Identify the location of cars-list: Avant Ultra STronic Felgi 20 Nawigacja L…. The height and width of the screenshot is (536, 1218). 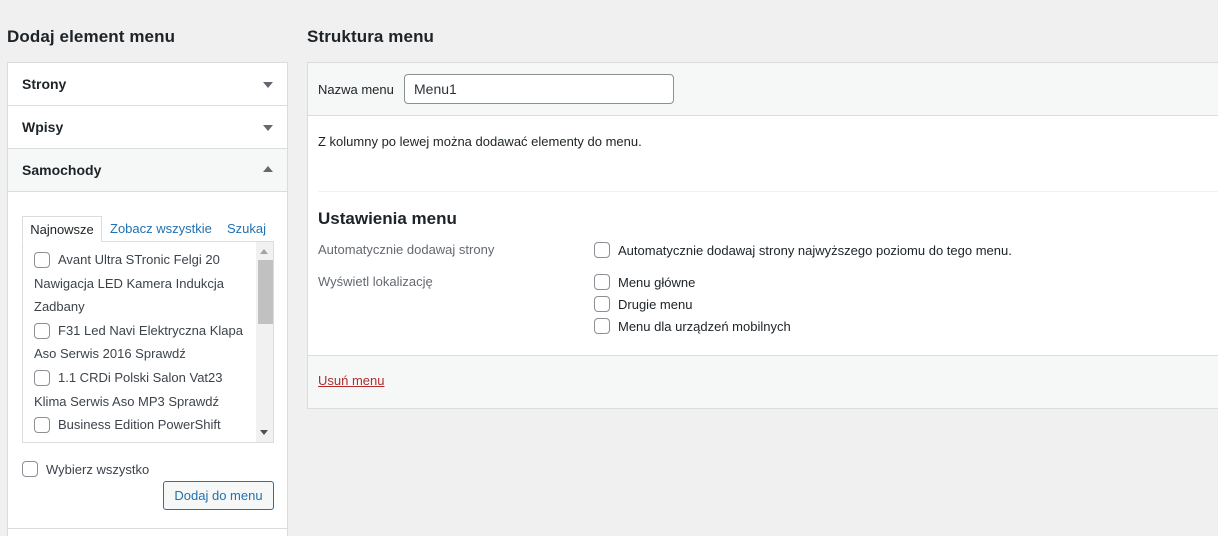
(144, 342).